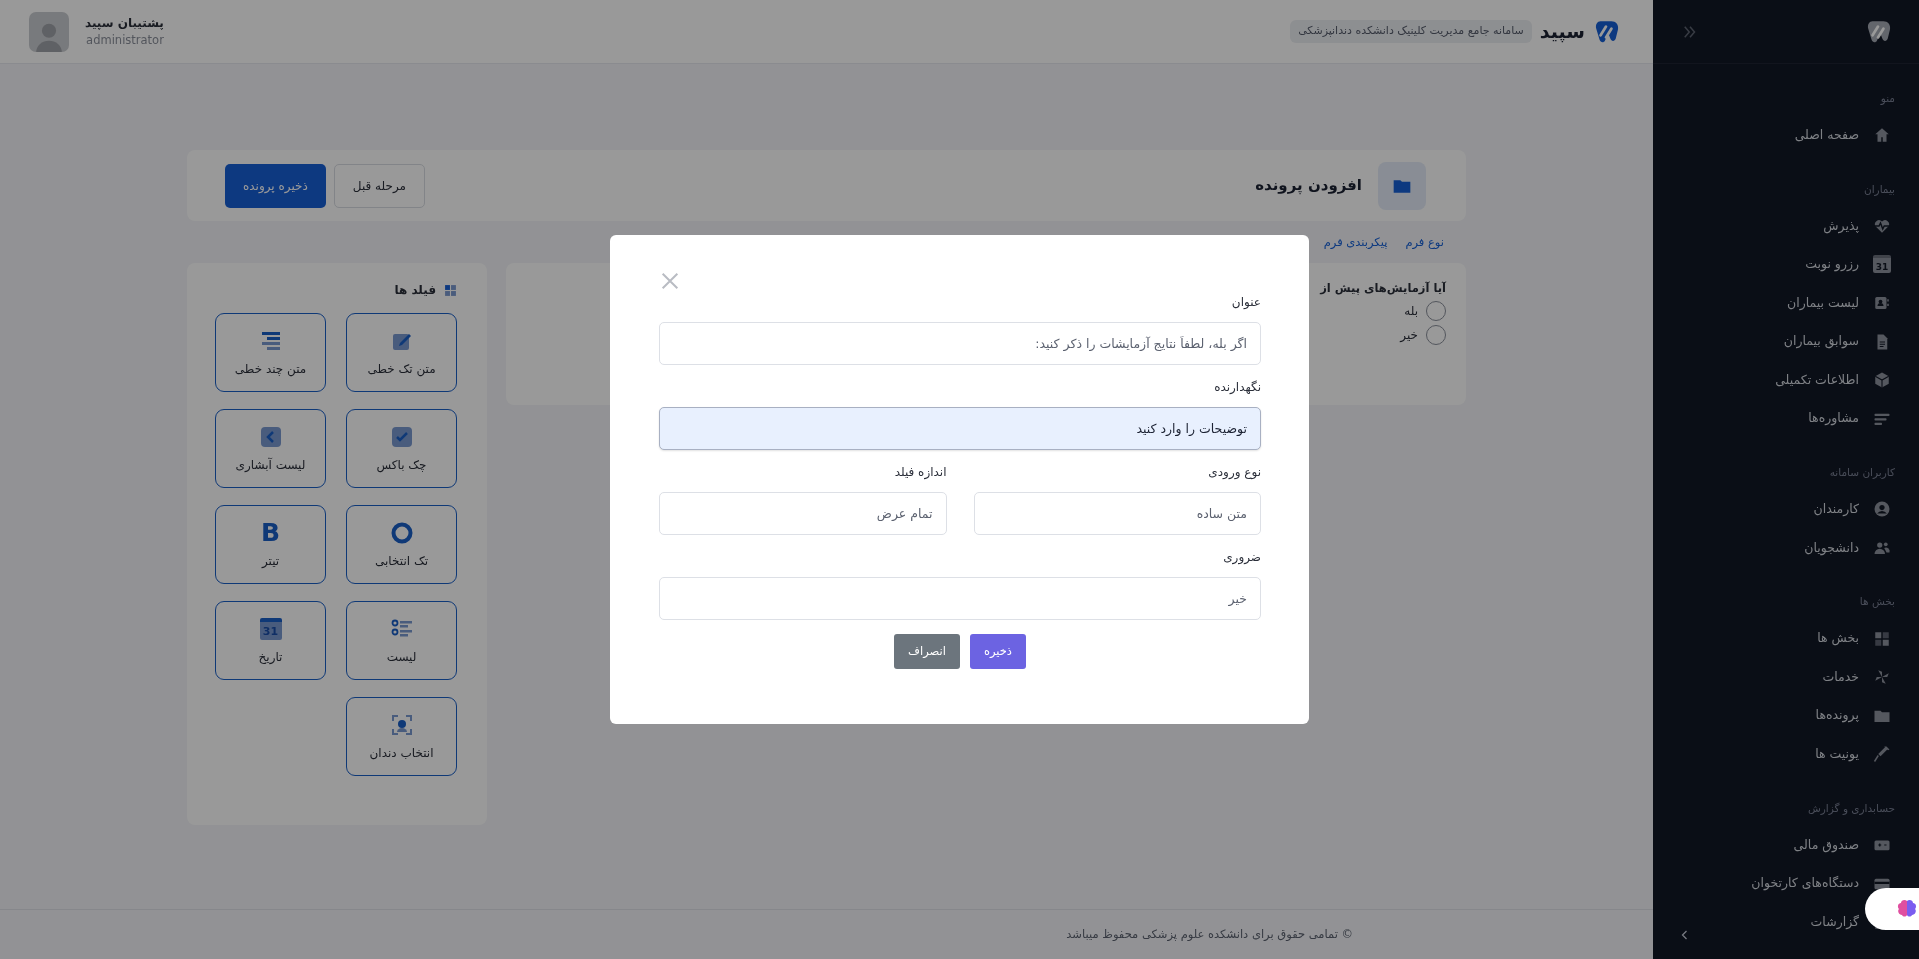 The height and width of the screenshot is (959, 1919). What do you see at coordinates (401, 436) in the screenshot?
I see `checkbox-icon` at bounding box center [401, 436].